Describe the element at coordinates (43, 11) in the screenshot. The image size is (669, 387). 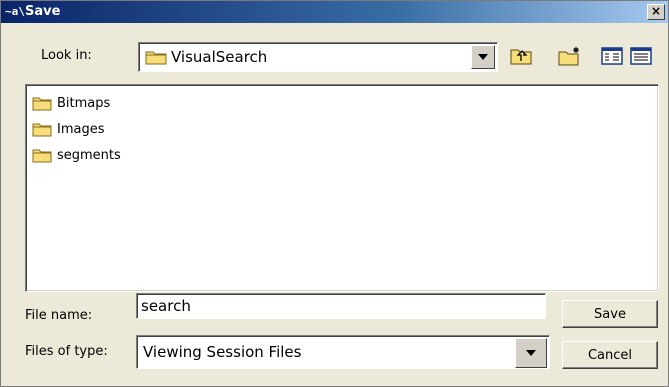
I see `window-title: Save` at that location.